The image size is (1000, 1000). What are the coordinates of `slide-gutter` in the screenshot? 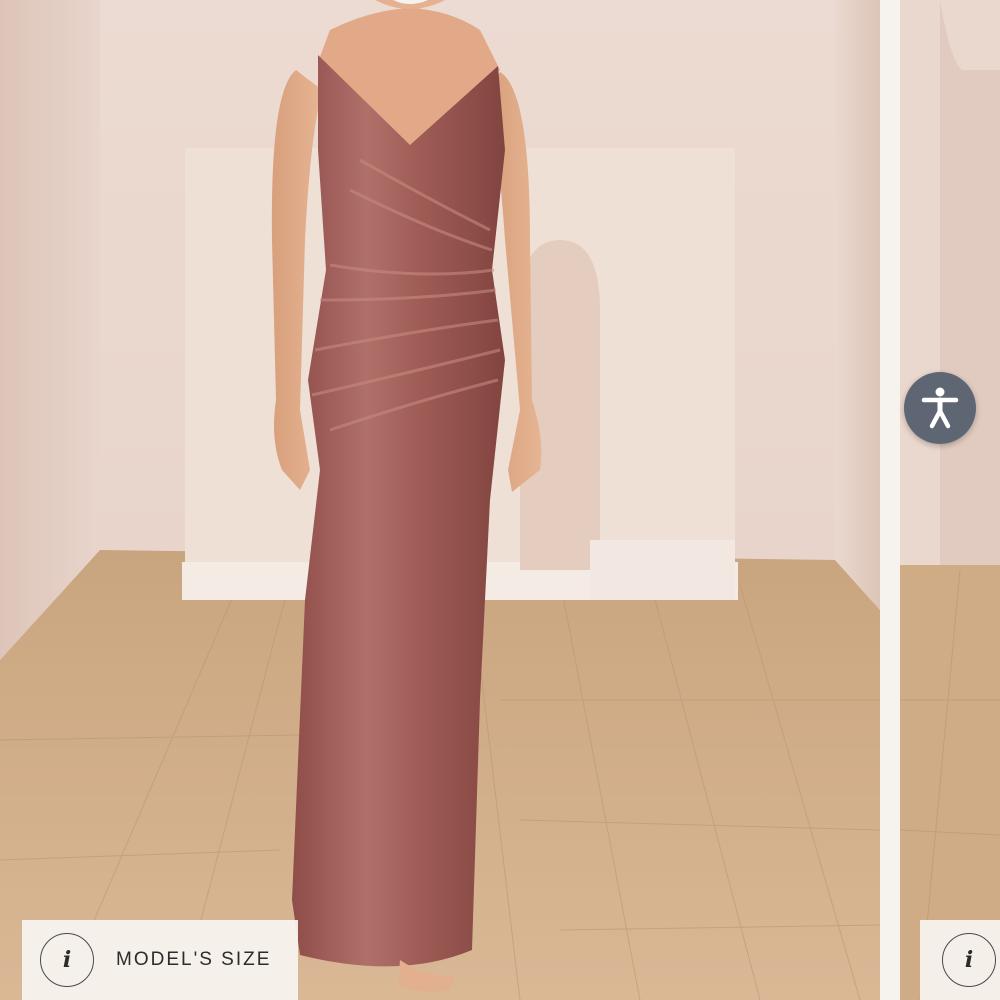 It's located at (890, 500).